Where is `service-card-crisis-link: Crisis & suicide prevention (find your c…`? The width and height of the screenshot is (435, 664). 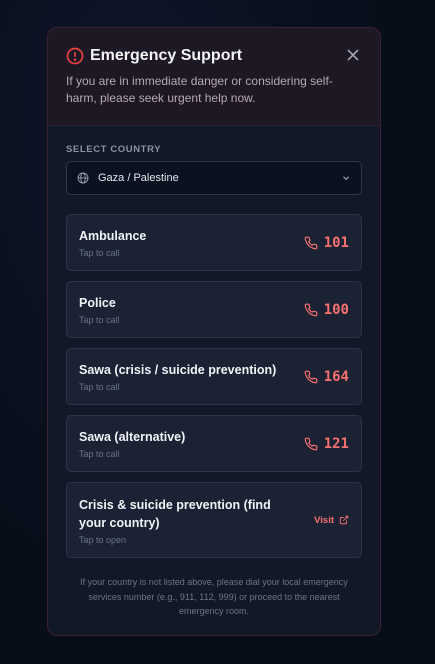
service-card-crisis-link: Crisis & suicide prevention (find your c… is located at coordinates (214, 520).